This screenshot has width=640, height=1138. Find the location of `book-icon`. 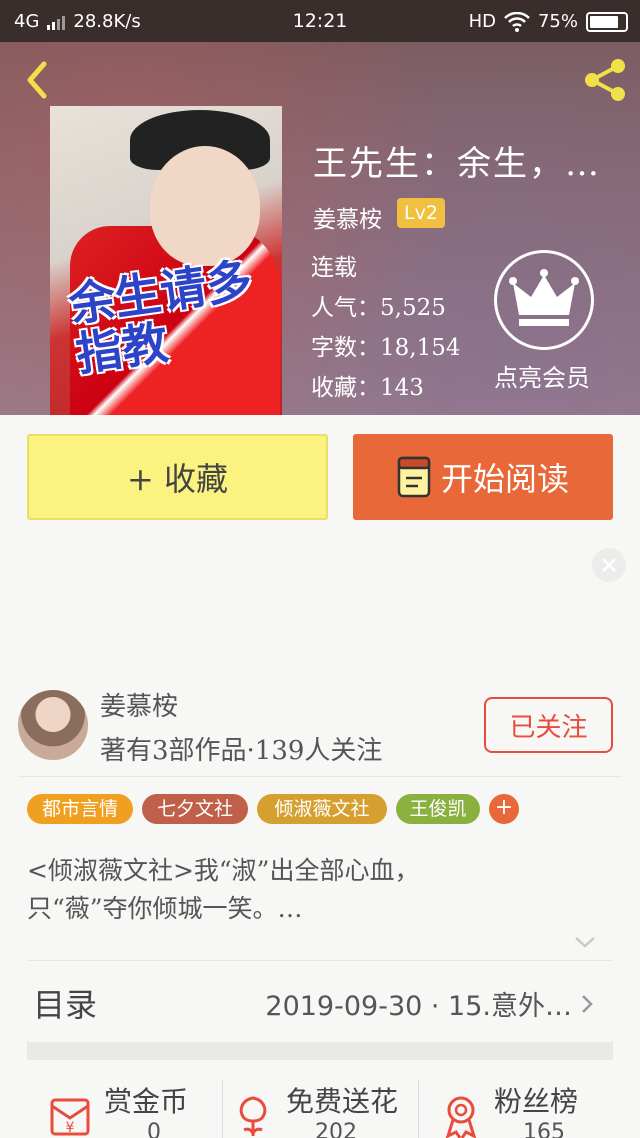

book-icon is located at coordinates (414, 477).